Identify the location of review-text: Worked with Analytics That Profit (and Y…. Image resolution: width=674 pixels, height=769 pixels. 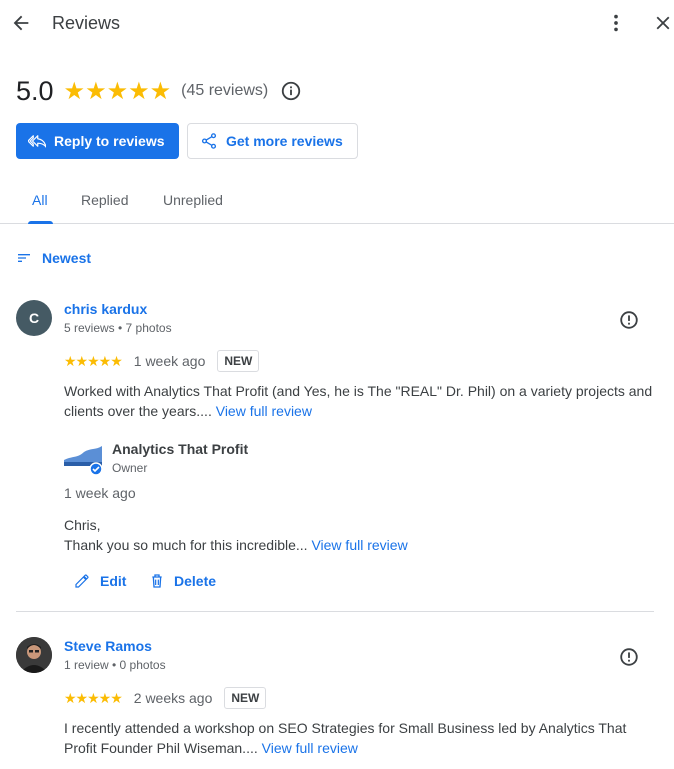
(359, 401).